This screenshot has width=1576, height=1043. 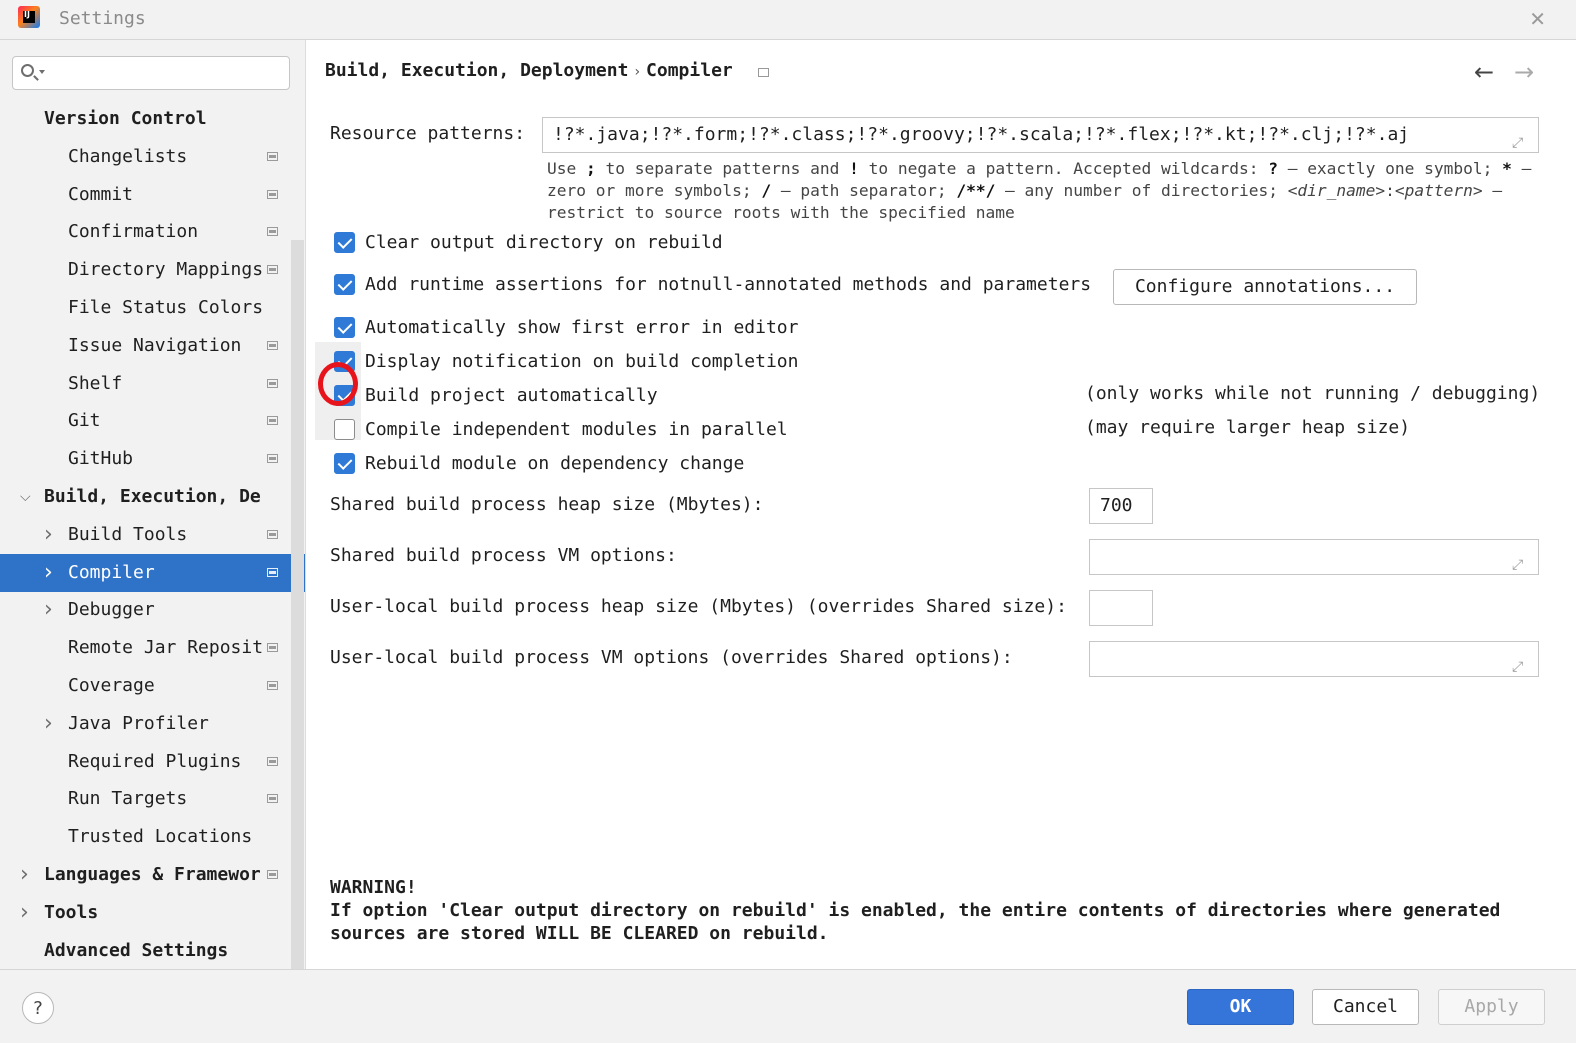 What do you see at coordinates (1248, 427) in the screenshot?
I see `parallel-compilation-note: (may require larger heap size)` at bounding box center [1248, 427].